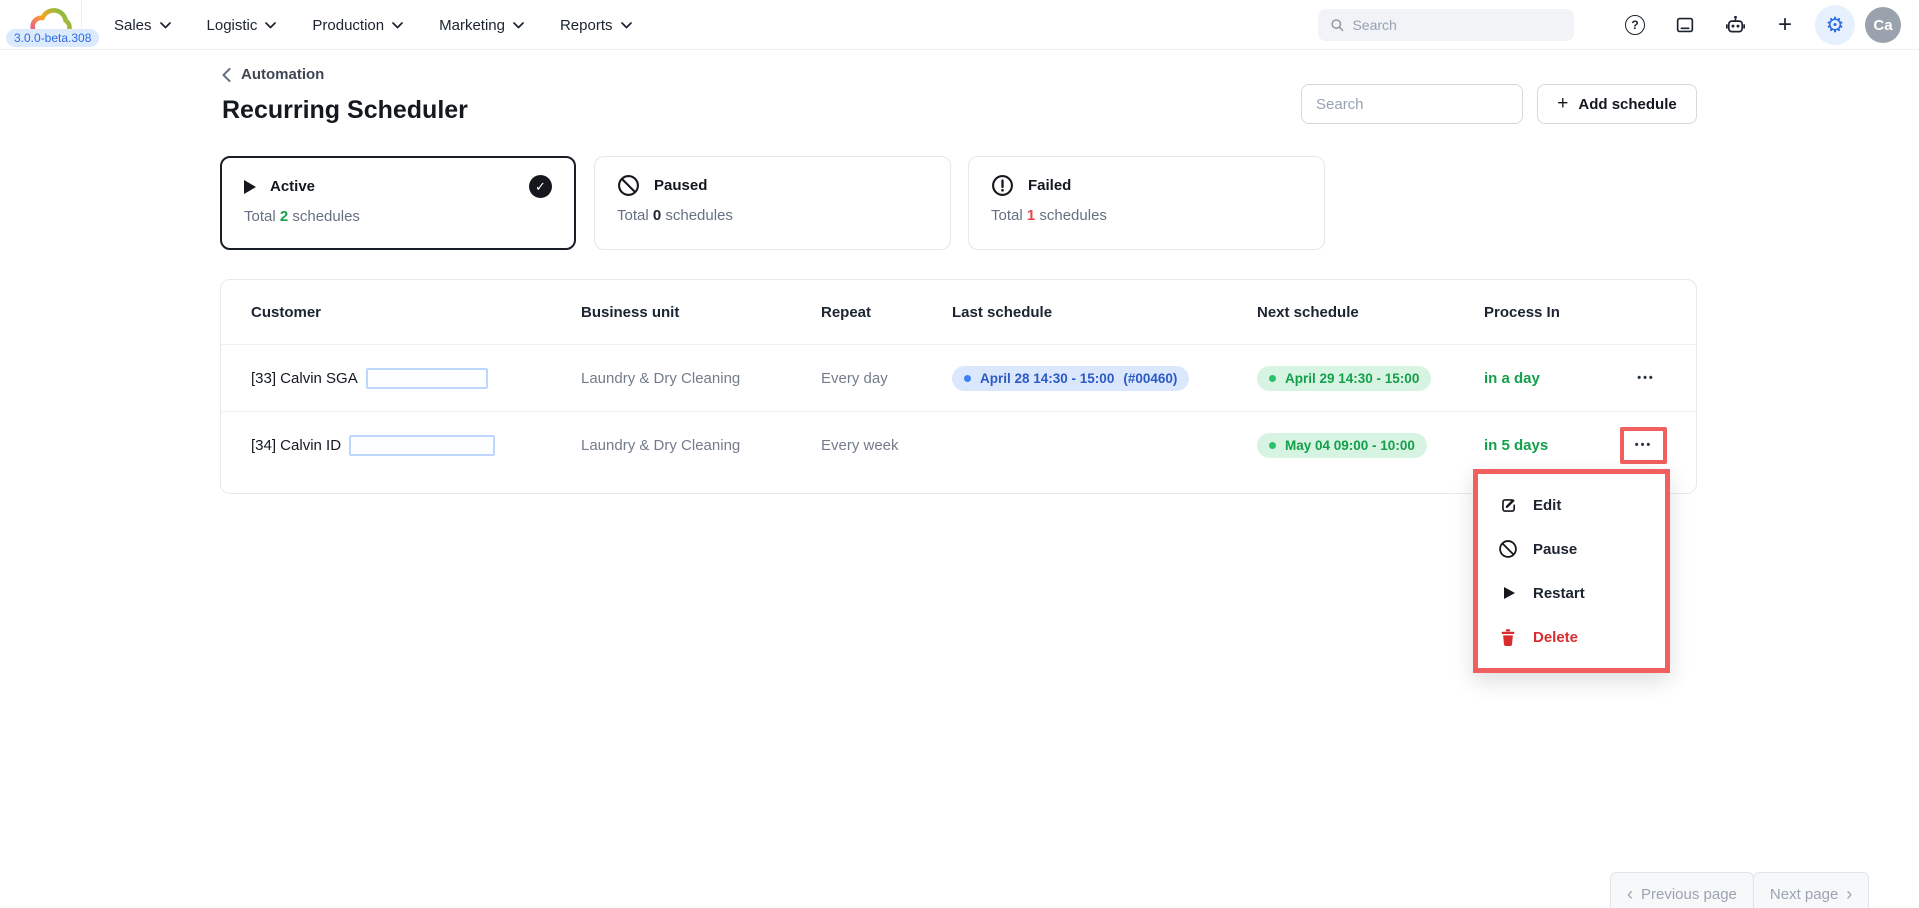 Image resolution: width=1919 pixels, height=908 pixels. I want to click on next-schedule-cell: May 04 09:00 - 10:00, so click(1370, 445).